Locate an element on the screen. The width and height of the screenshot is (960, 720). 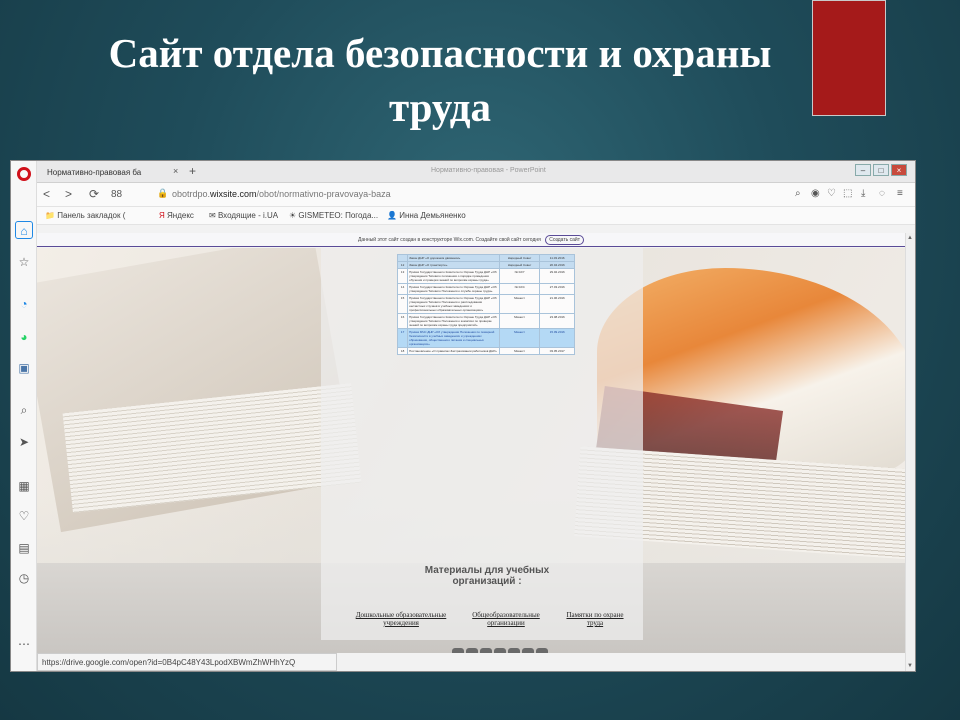
window-title: Нормативно-правовая - PowerPoint is located at coordinates (488, 170).